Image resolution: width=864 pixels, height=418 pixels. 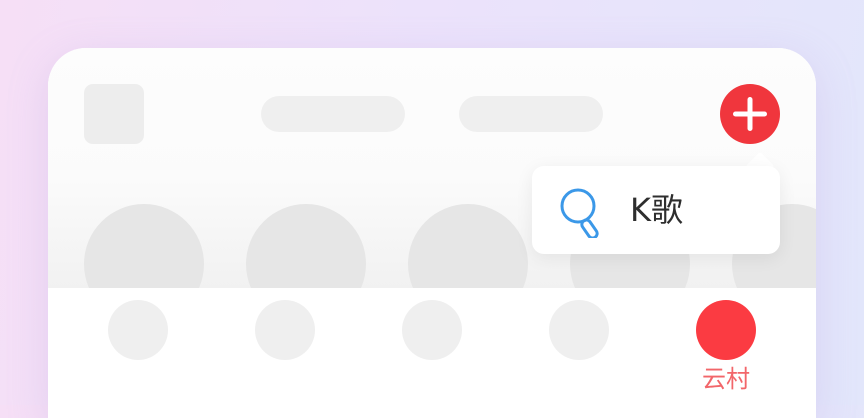 I want to click on popup-menu: K歌, so click(x=656, y=210).